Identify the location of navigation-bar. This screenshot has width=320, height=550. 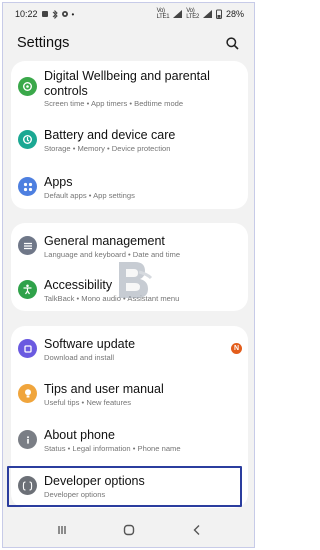
(128, 530).